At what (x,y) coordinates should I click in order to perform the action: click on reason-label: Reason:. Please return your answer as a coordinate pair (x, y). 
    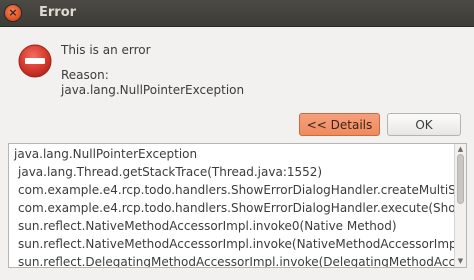
    Looking at the image, I should click on (85, 75).